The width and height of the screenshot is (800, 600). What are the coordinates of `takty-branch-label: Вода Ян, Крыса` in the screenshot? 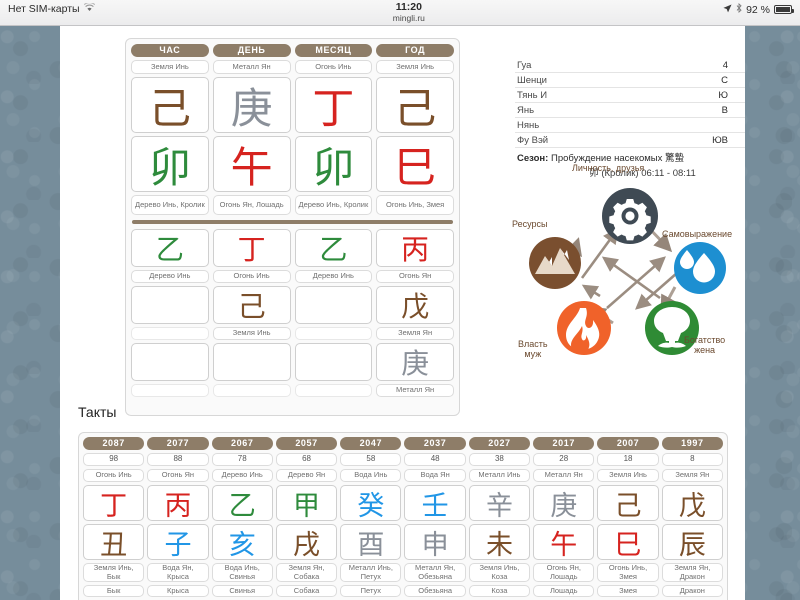 It's located at (178, 572).